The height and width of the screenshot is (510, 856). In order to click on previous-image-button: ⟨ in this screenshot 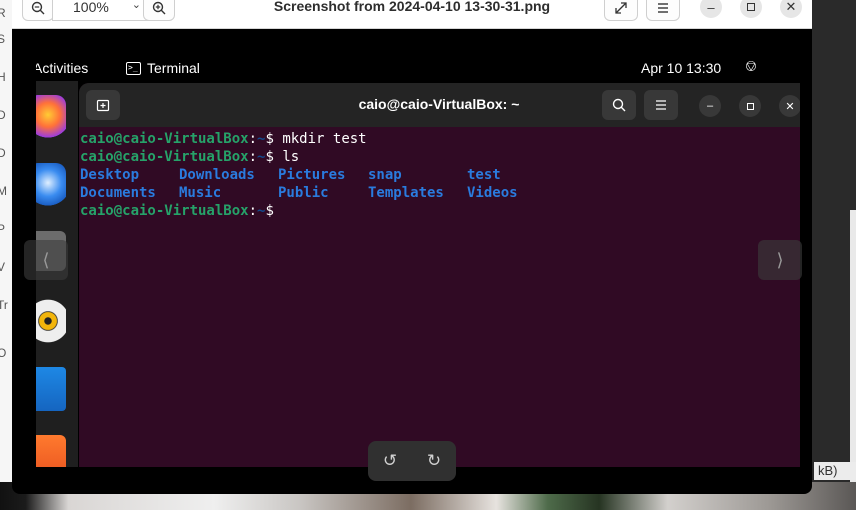, I will do `click(46, 260)`.